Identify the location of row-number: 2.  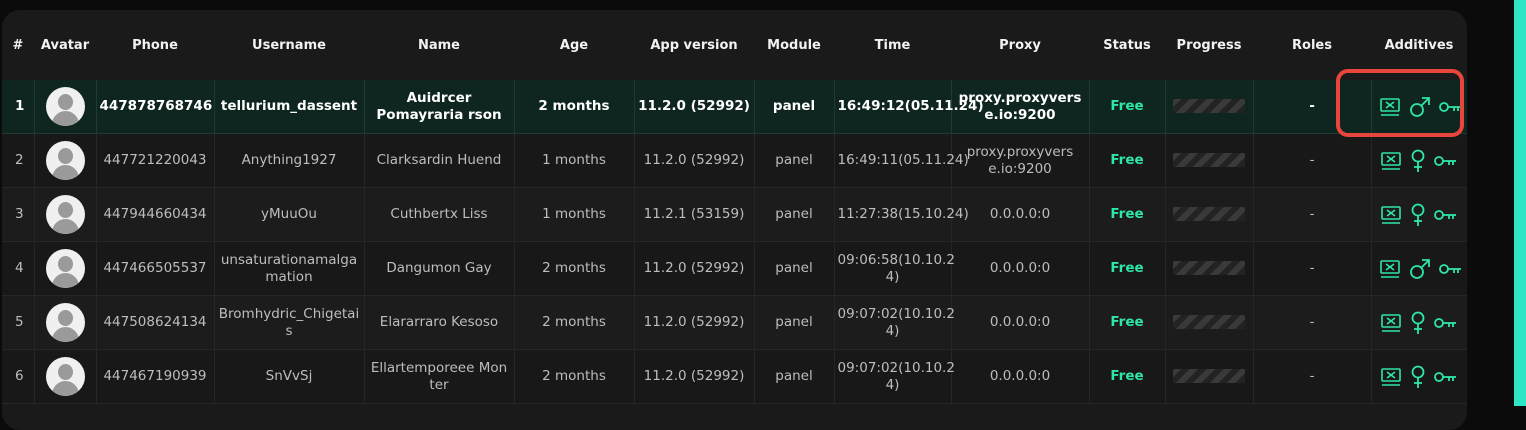
(18, 160).